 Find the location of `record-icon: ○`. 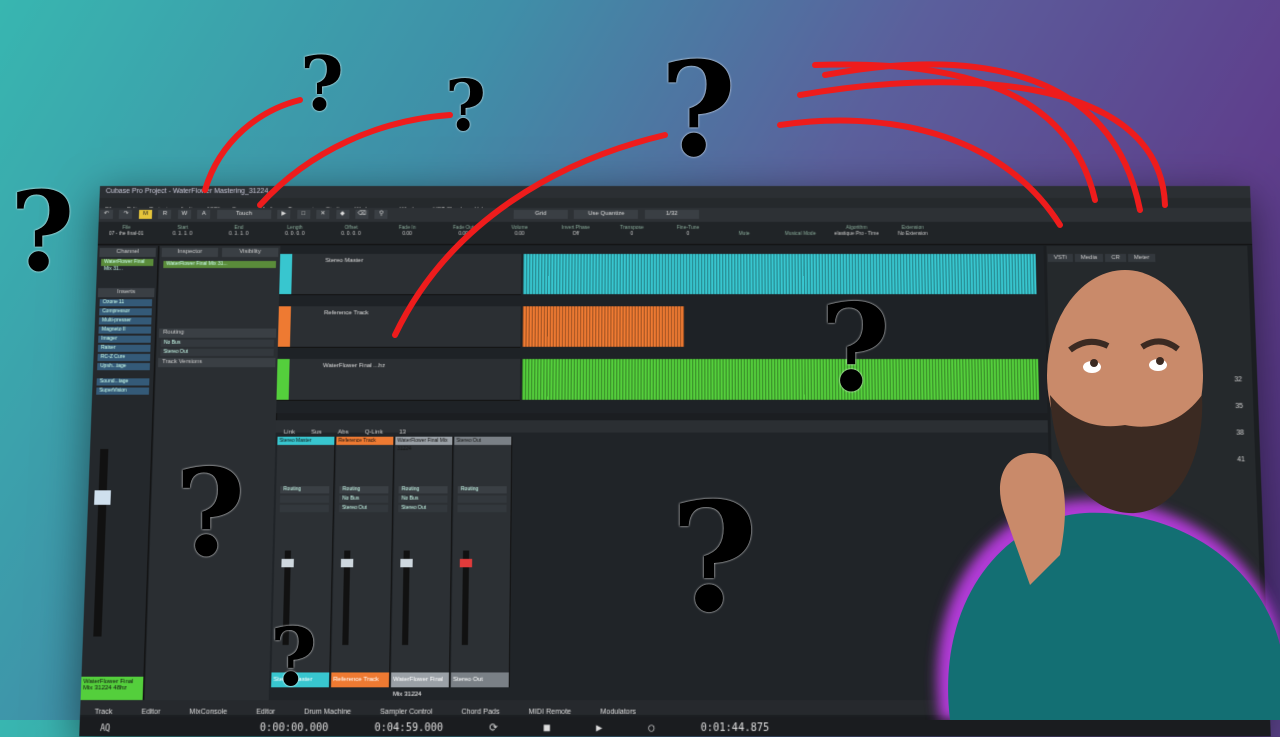

record-icon: ○ is located at coordinates (651, 728).